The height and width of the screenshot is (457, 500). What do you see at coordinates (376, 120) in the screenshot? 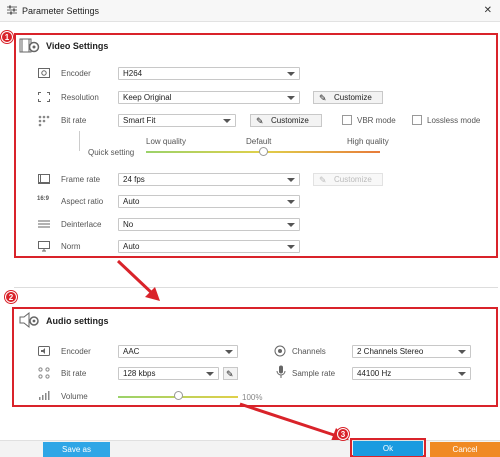
I see `vbr-mode-label: VBR mode` at bounding box center [376, 120].